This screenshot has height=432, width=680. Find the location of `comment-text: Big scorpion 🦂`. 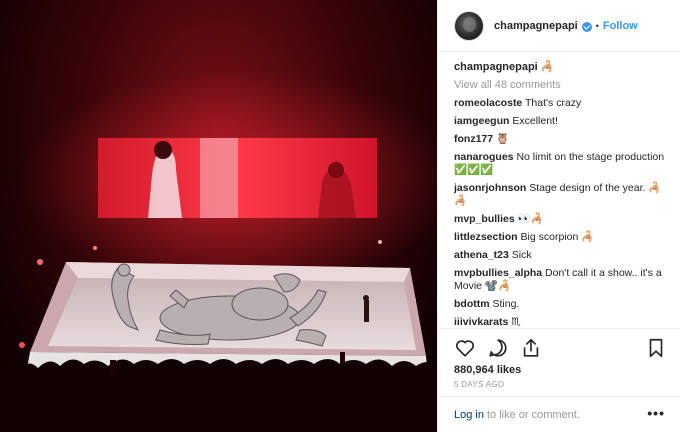

comment-text: Big scorpion 🦂 is located at coordinates (557, 237).